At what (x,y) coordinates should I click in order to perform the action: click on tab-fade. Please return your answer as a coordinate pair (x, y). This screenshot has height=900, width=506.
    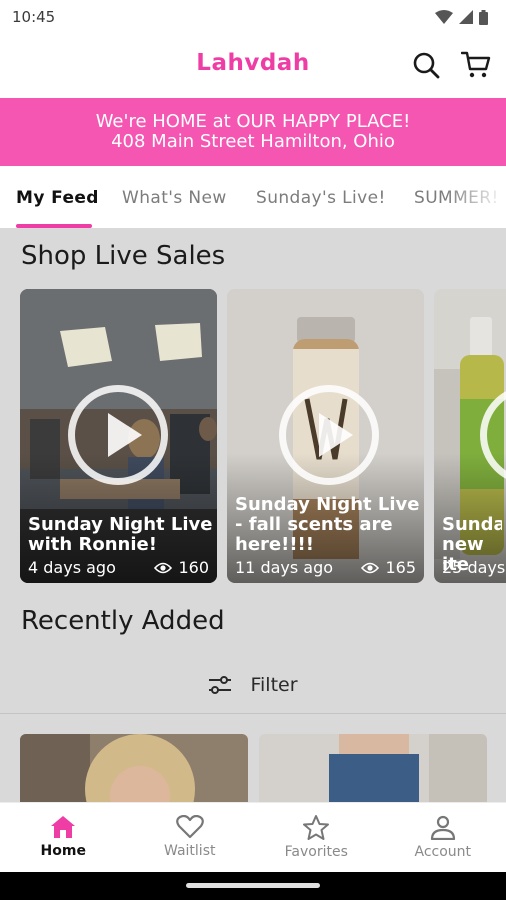
    Looking at the image, I should click on (476, 197).